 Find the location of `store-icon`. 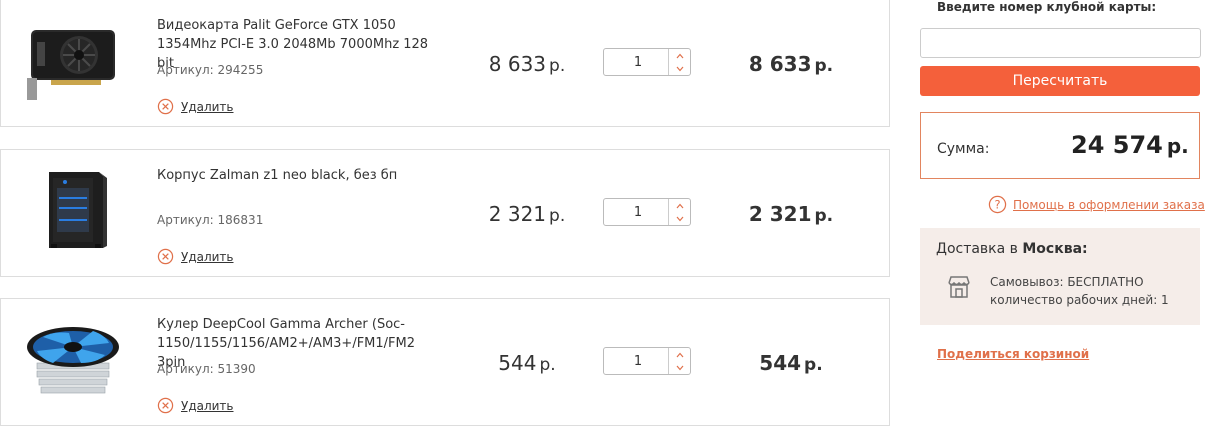

store-icon is located at coordinates (959, 287).